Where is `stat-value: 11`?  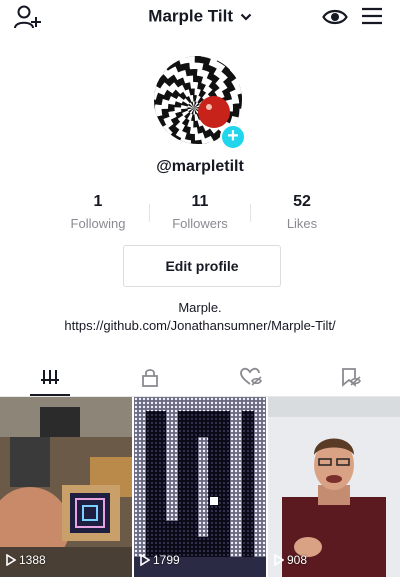
stat-value: 11 is located at coordinates (200, 201).